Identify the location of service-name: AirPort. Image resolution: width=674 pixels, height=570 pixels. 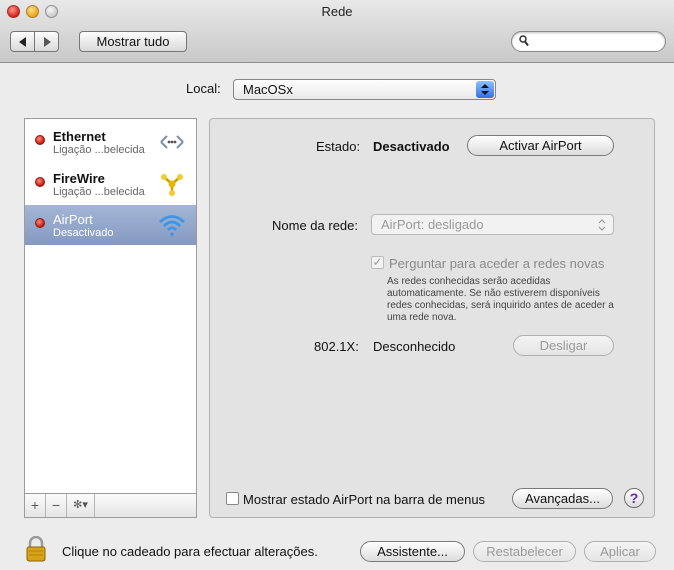
(73, 219).